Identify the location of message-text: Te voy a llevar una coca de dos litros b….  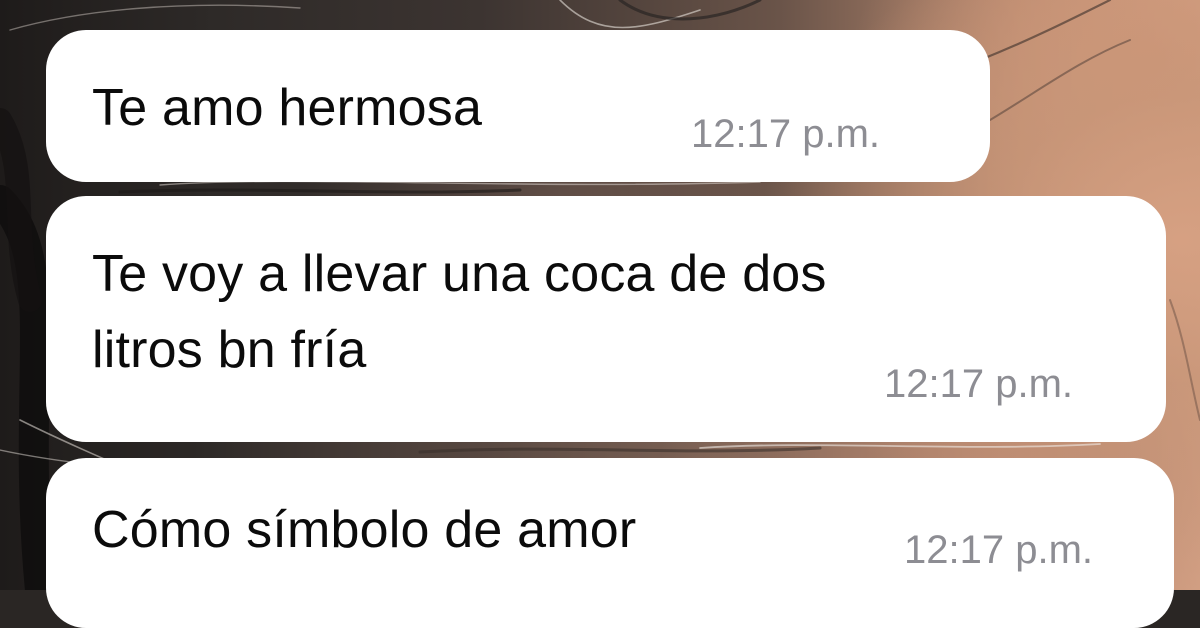
(459, 312).